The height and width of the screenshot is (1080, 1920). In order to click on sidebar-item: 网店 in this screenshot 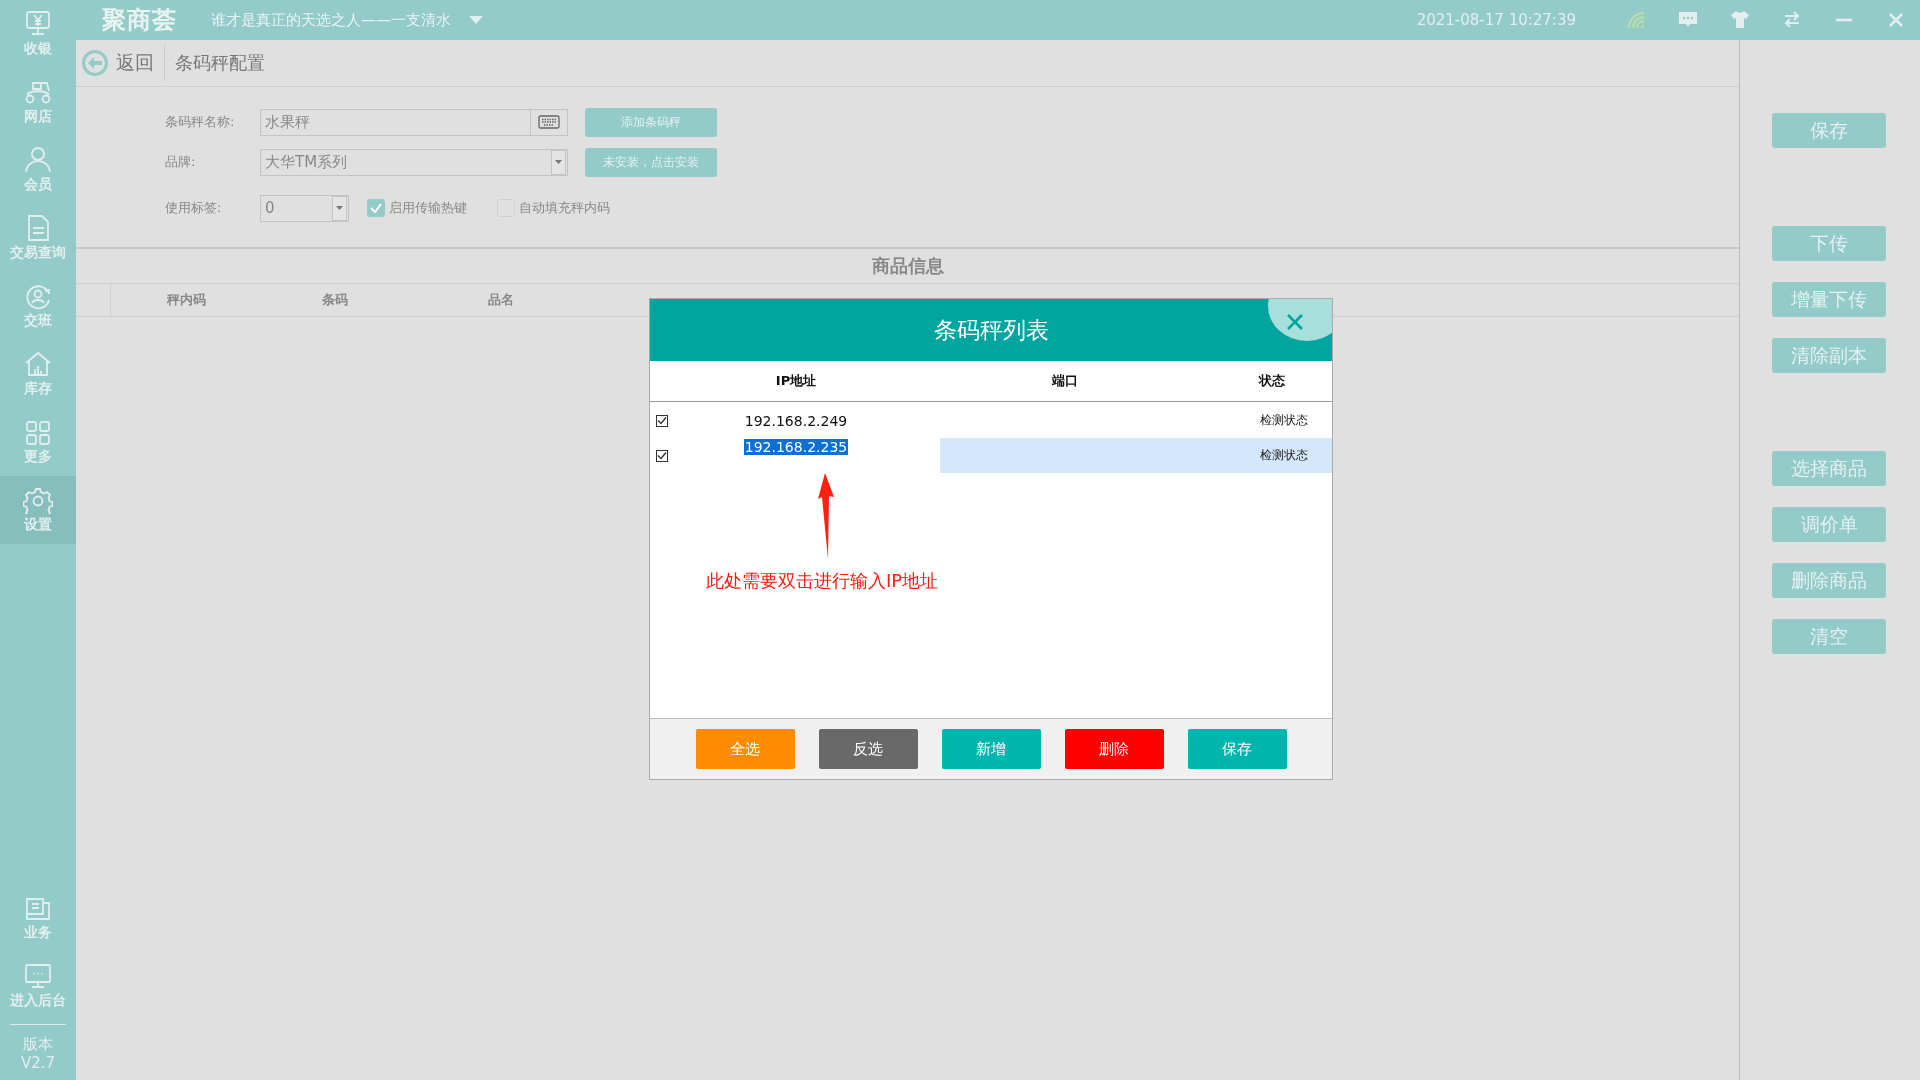, I will do `click(38, 102)`.